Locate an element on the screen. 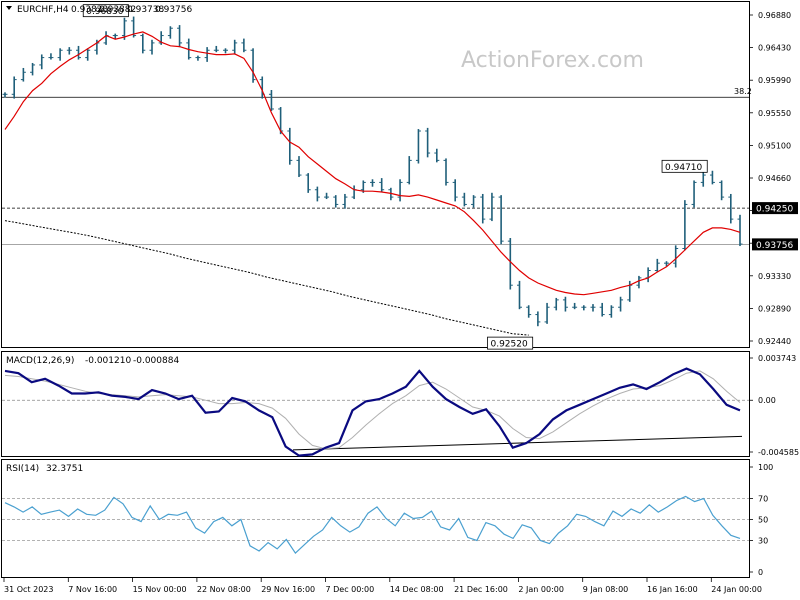  macd-value: -0.001210 is located at coordinates (108, 361).